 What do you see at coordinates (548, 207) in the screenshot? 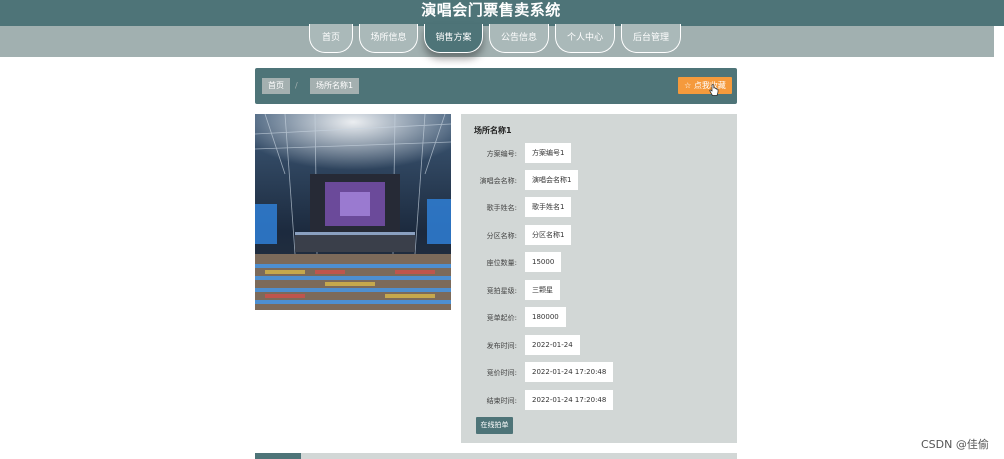
I see `field-value-singer-name: 歌手姓名1` at bounding box center [548, 207].